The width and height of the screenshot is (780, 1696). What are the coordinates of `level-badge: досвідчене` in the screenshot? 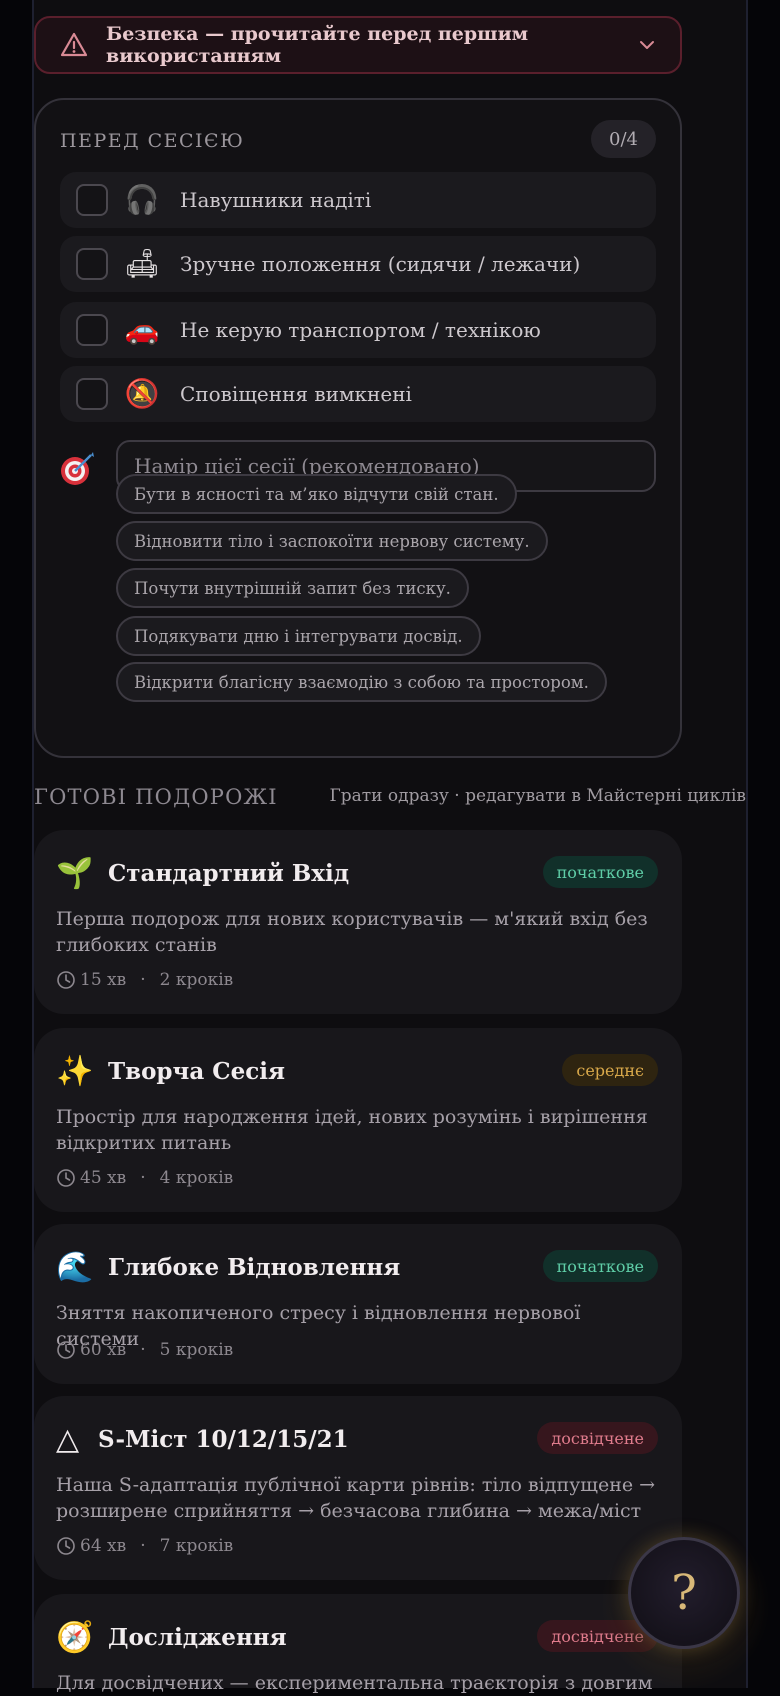 It's located at (597, 1438).